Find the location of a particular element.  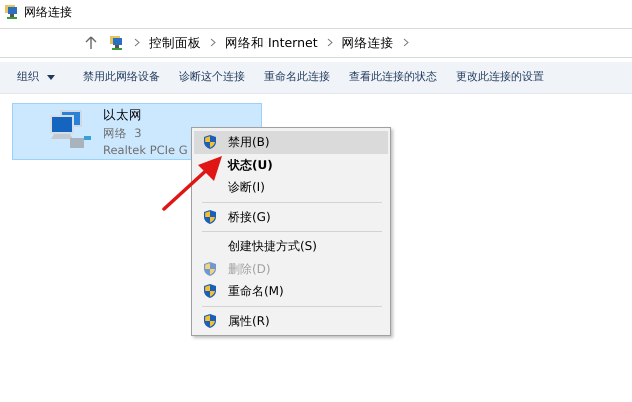

breadcrumb-link: 控制面板 is located at coordinates (175, 43).